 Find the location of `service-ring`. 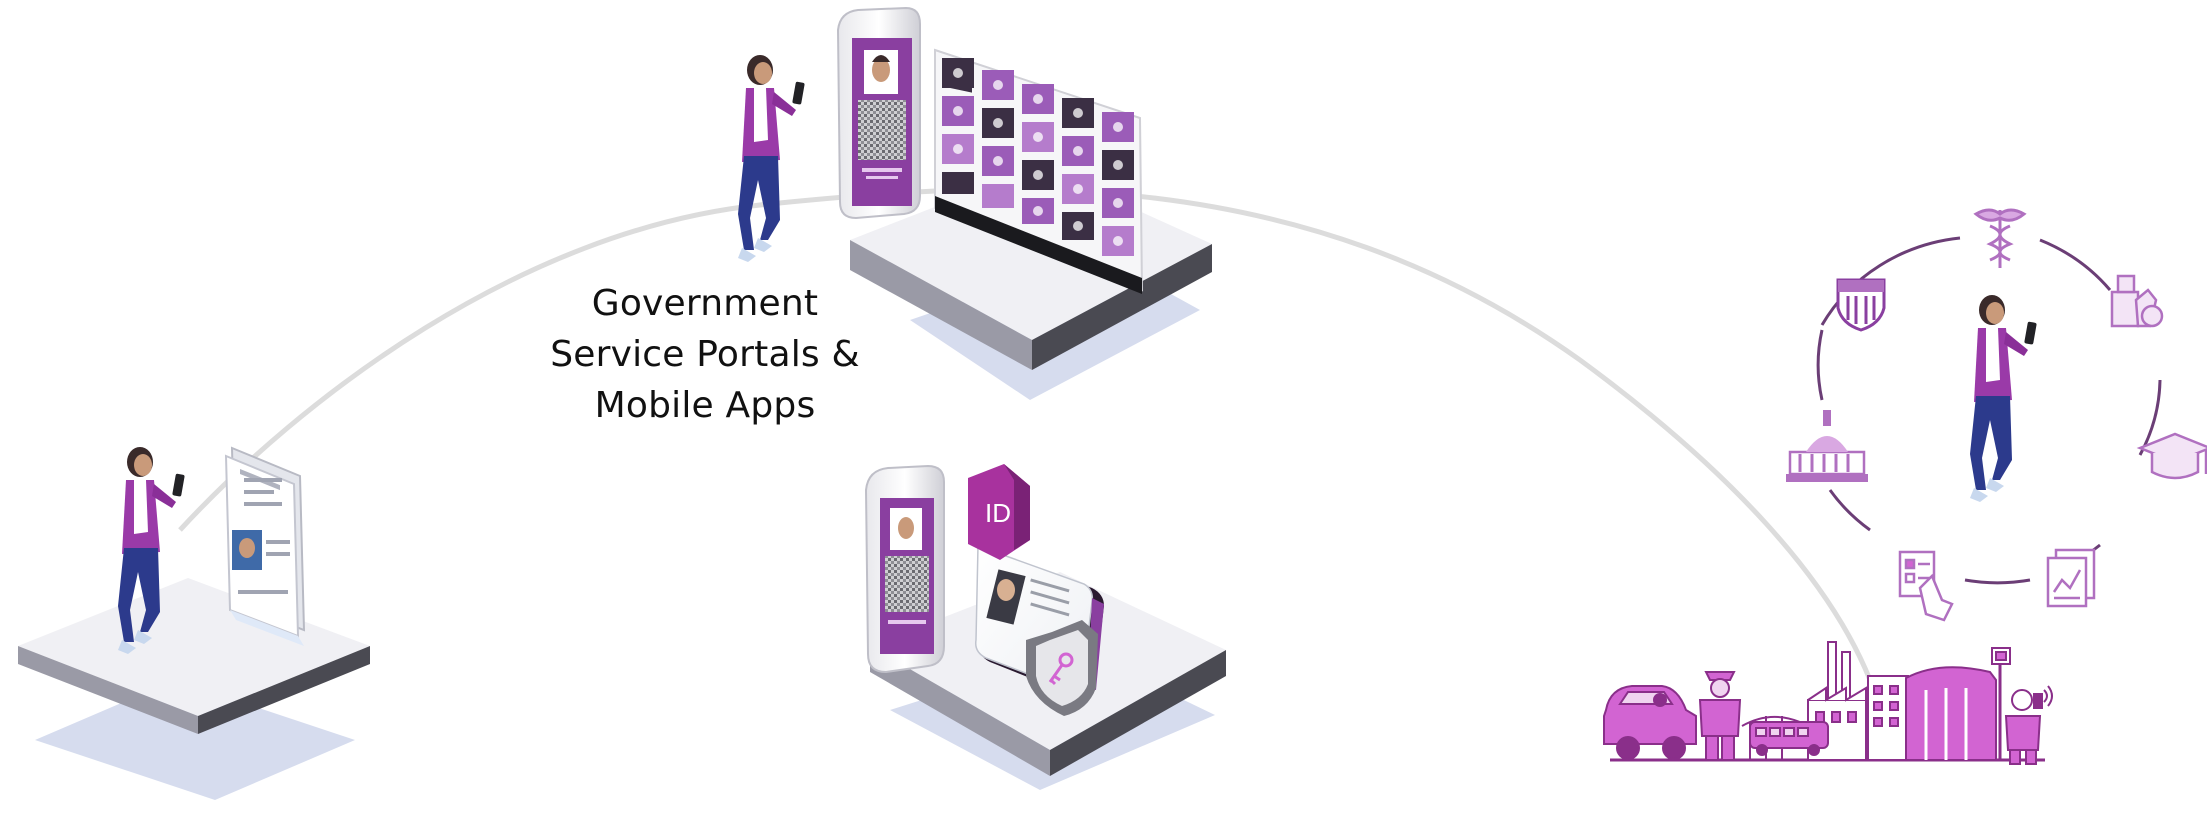

service-ring is located at coordinates (1996, 415).